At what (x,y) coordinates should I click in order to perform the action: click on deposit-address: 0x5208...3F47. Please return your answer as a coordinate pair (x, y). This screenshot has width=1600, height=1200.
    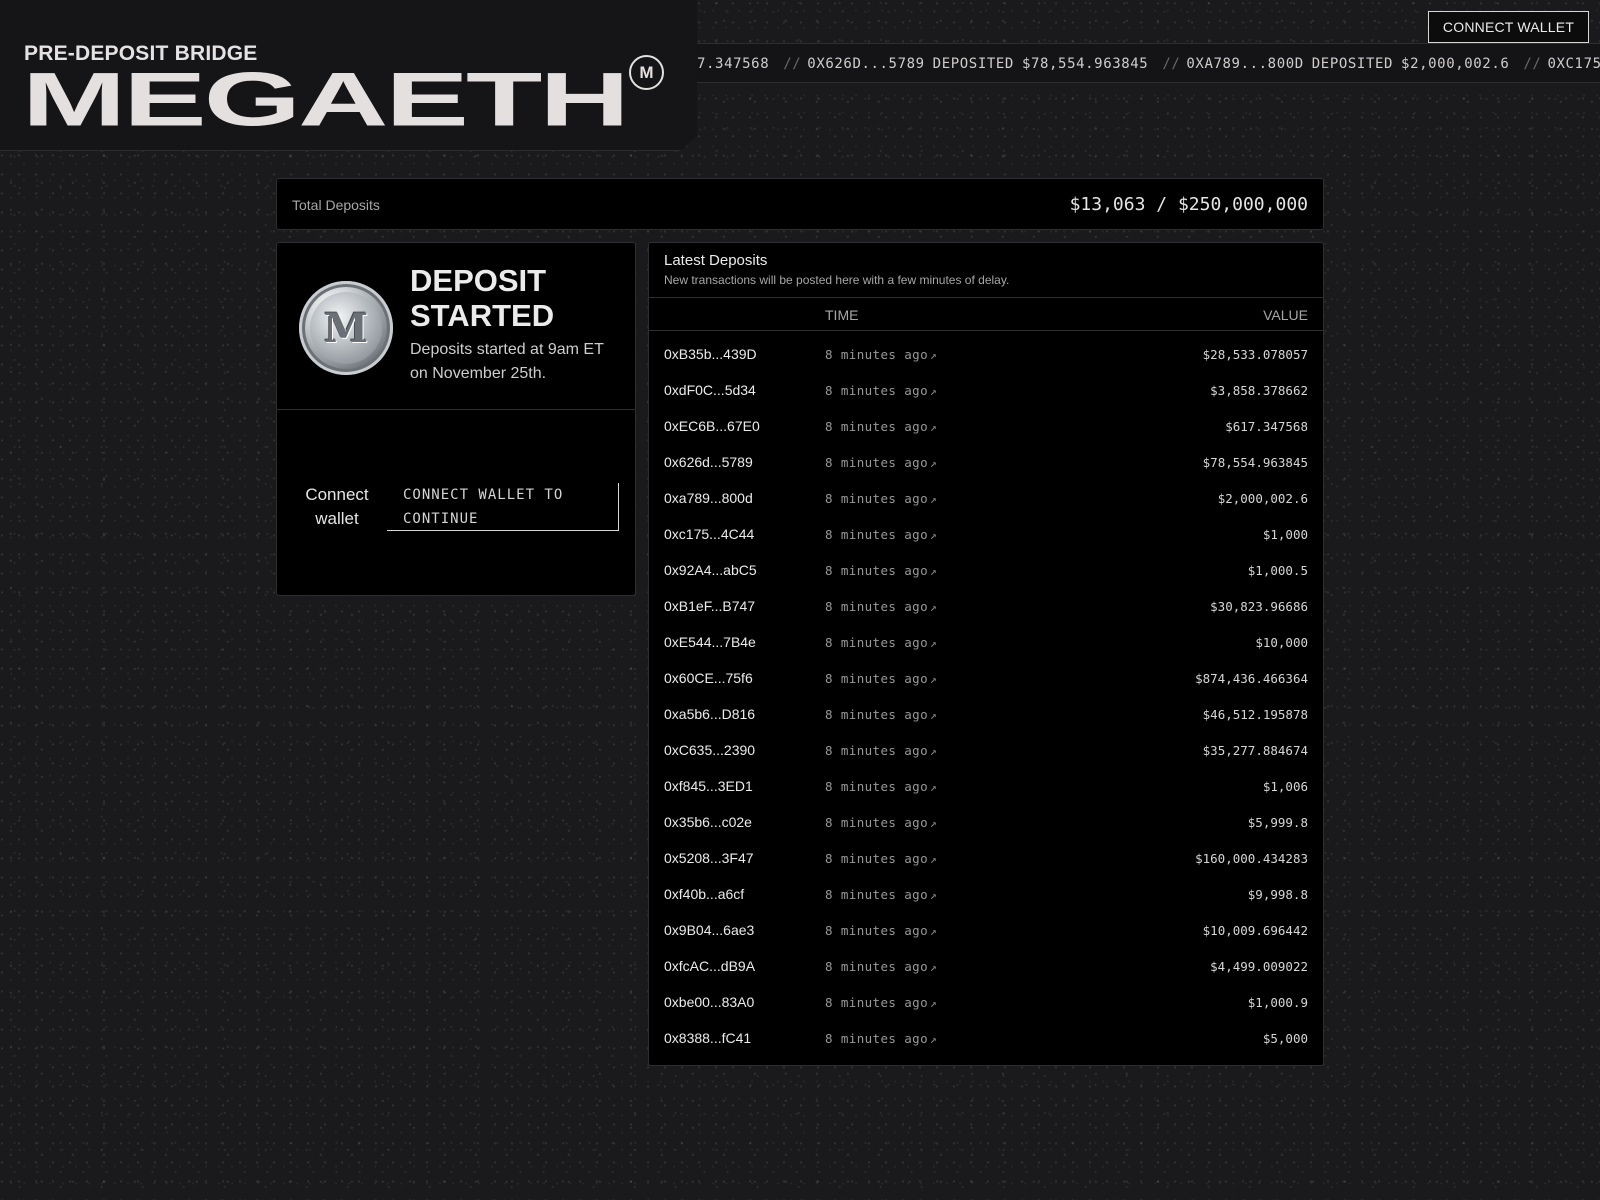
    Looking at the image, I should click on (709, 858).